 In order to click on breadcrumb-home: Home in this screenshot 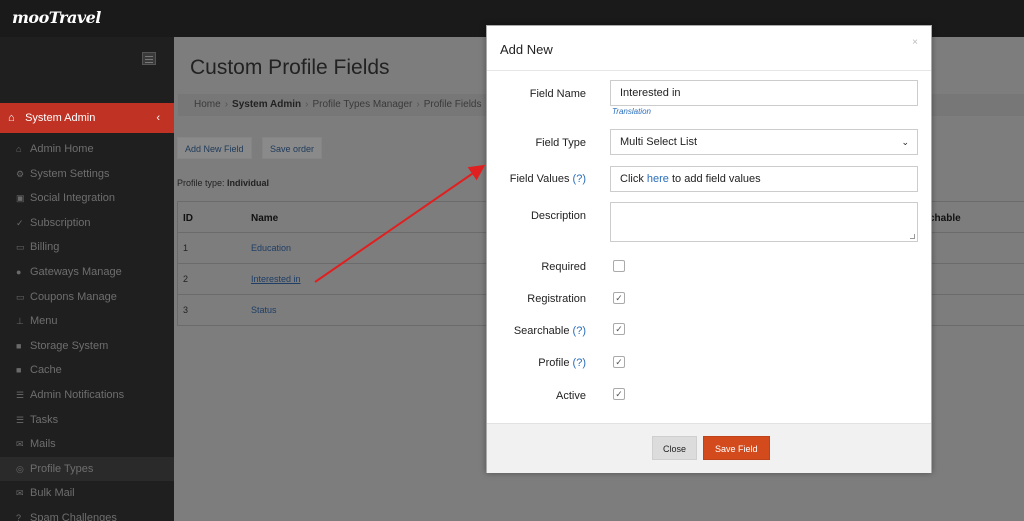, I will do `click(207, 104)`.